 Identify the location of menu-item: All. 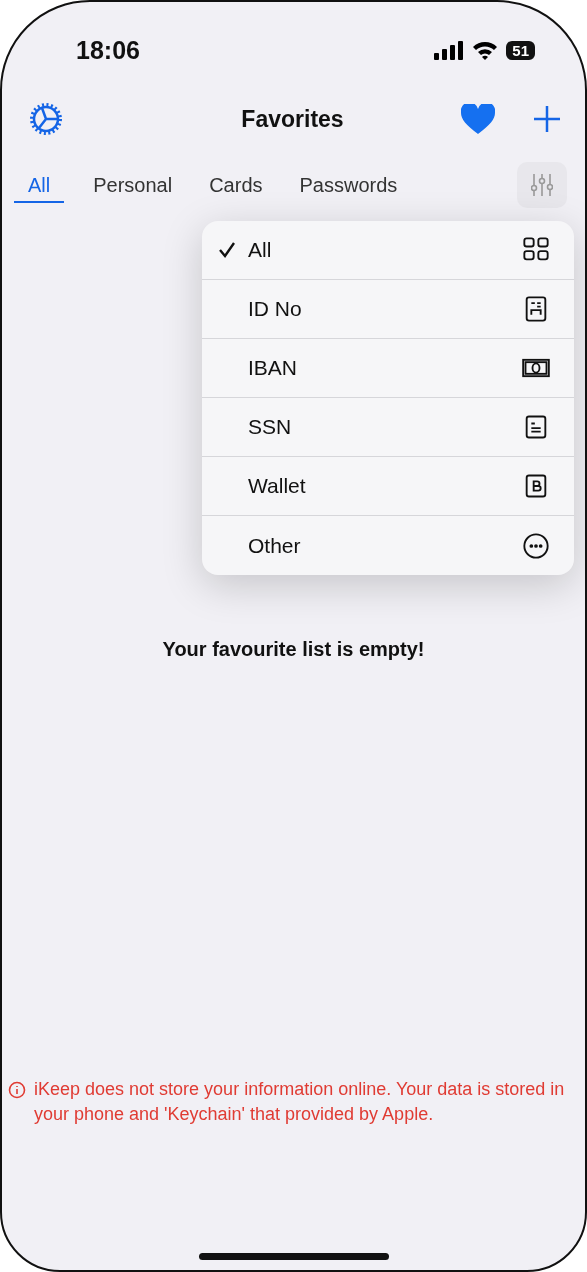
(388, 250).